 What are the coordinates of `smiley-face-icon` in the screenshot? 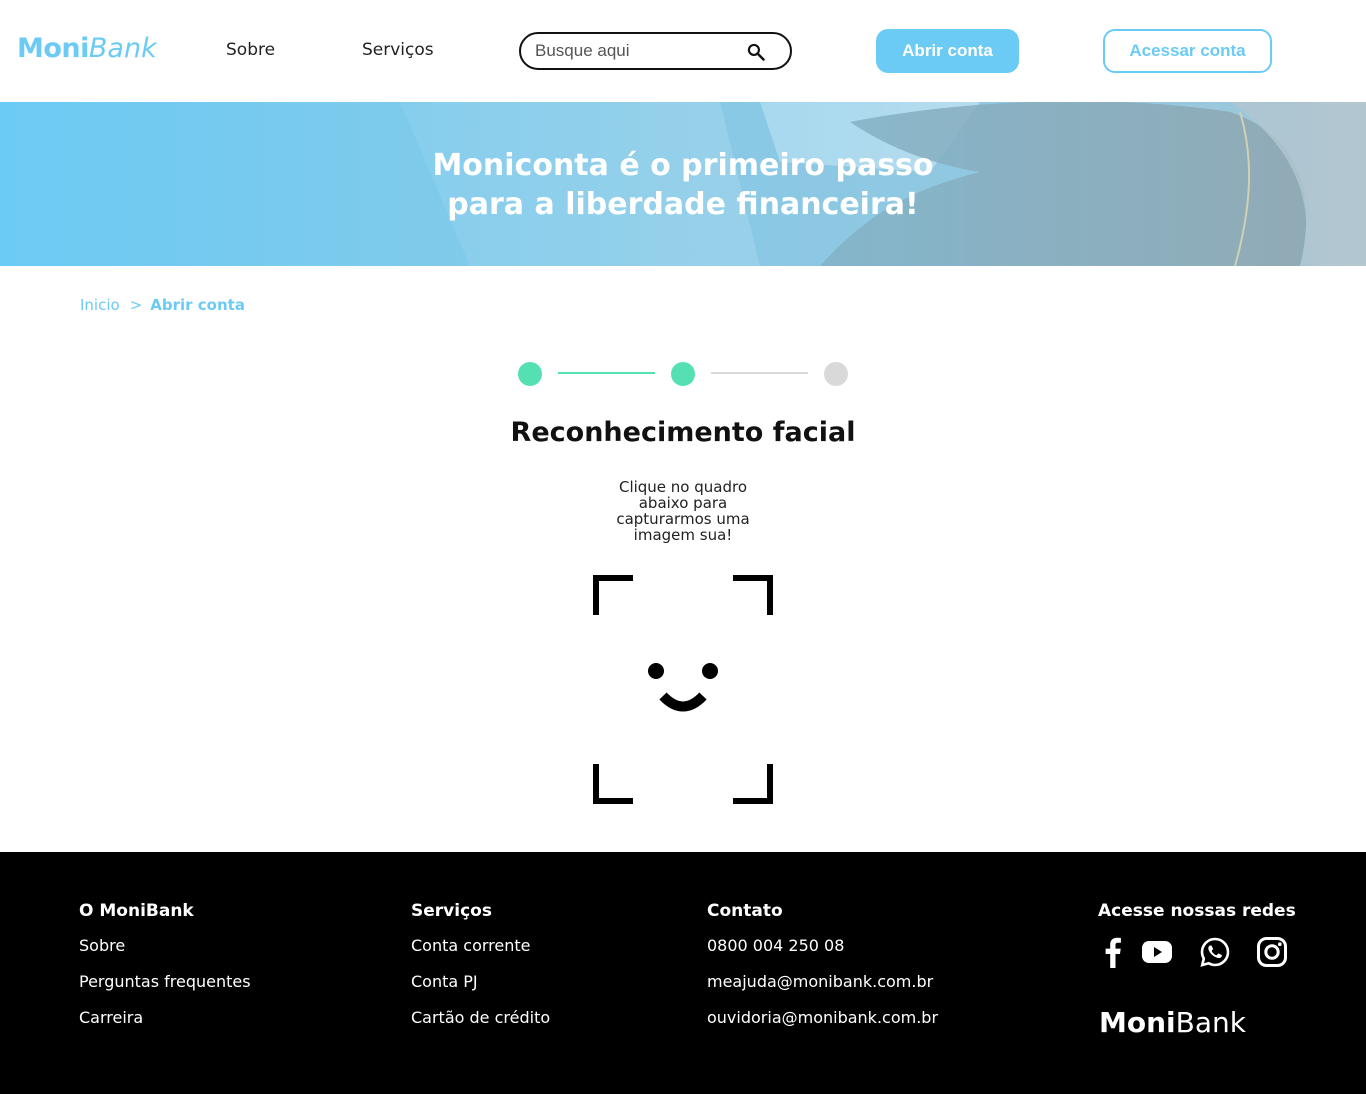 It's located at (683, 687).